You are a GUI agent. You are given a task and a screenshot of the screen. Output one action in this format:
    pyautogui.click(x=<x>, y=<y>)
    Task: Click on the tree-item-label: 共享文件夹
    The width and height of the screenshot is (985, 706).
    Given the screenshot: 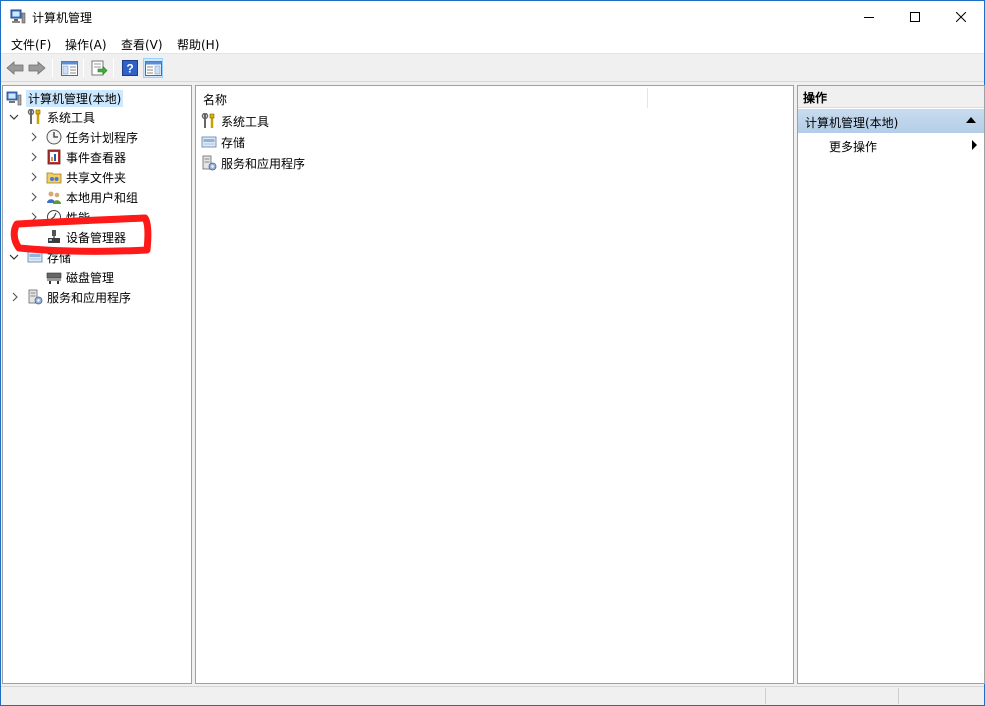 What is the action you would take?
    pyautogui.click(x=96, y=177)
    